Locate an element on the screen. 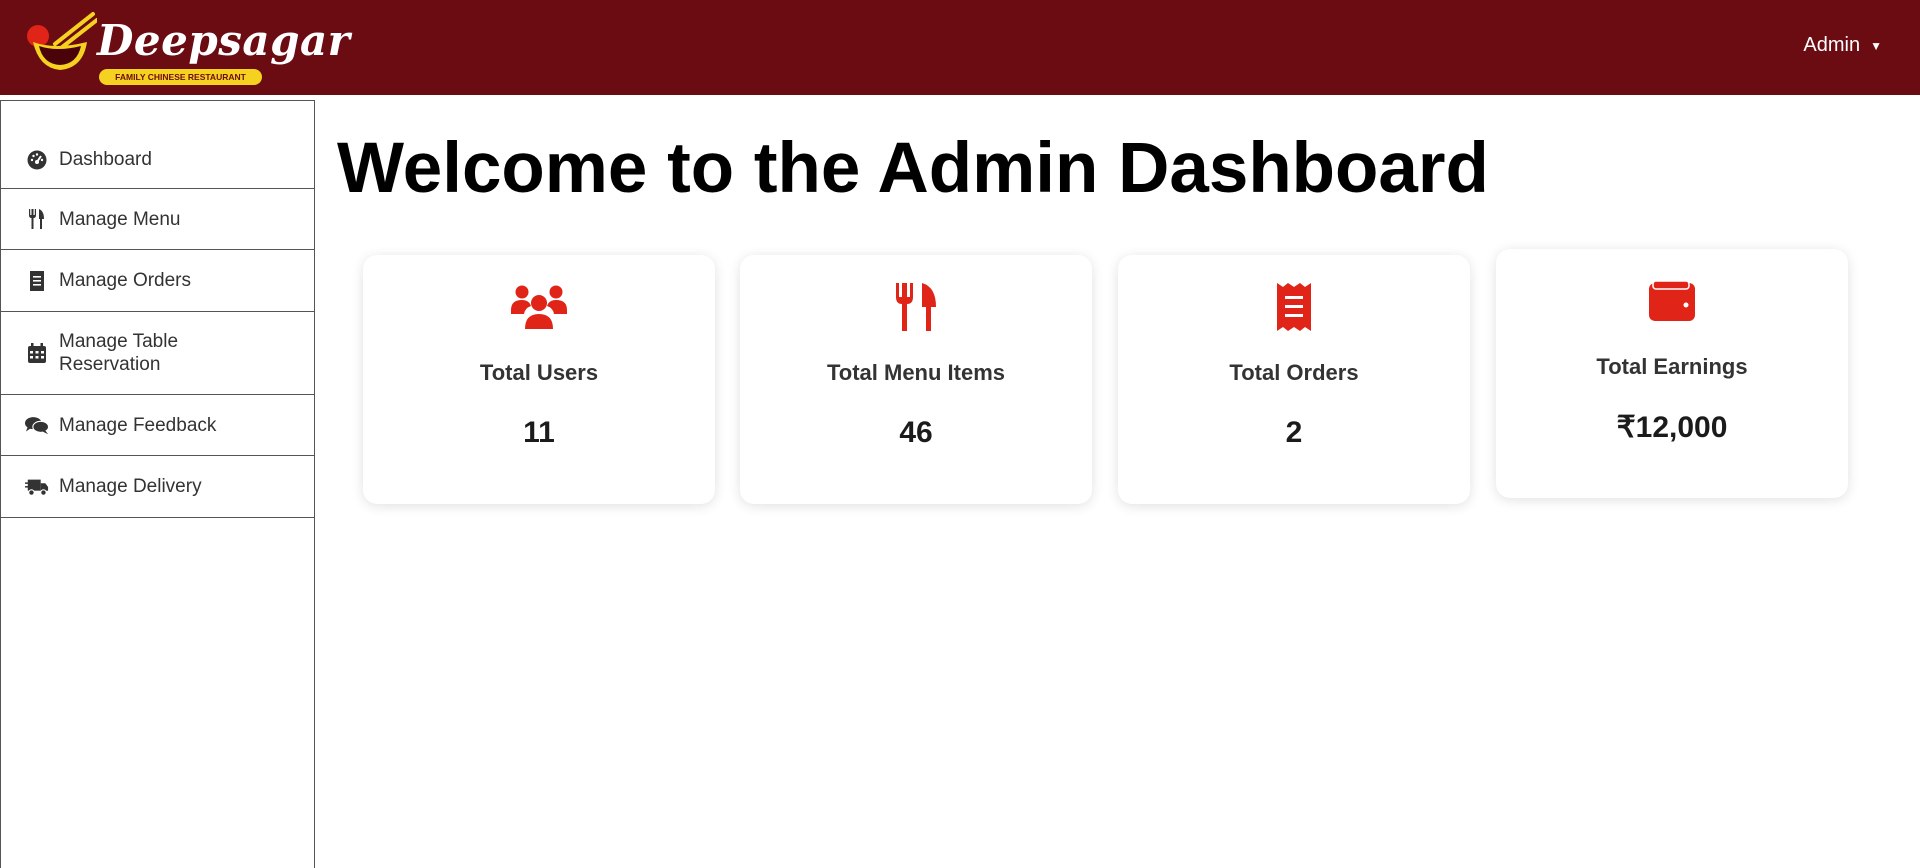 Image resolution: width=1920 pixels, height=868 pixels. page-title: Welcome to the Admin Dashboard is located at coordinates (913, 168).